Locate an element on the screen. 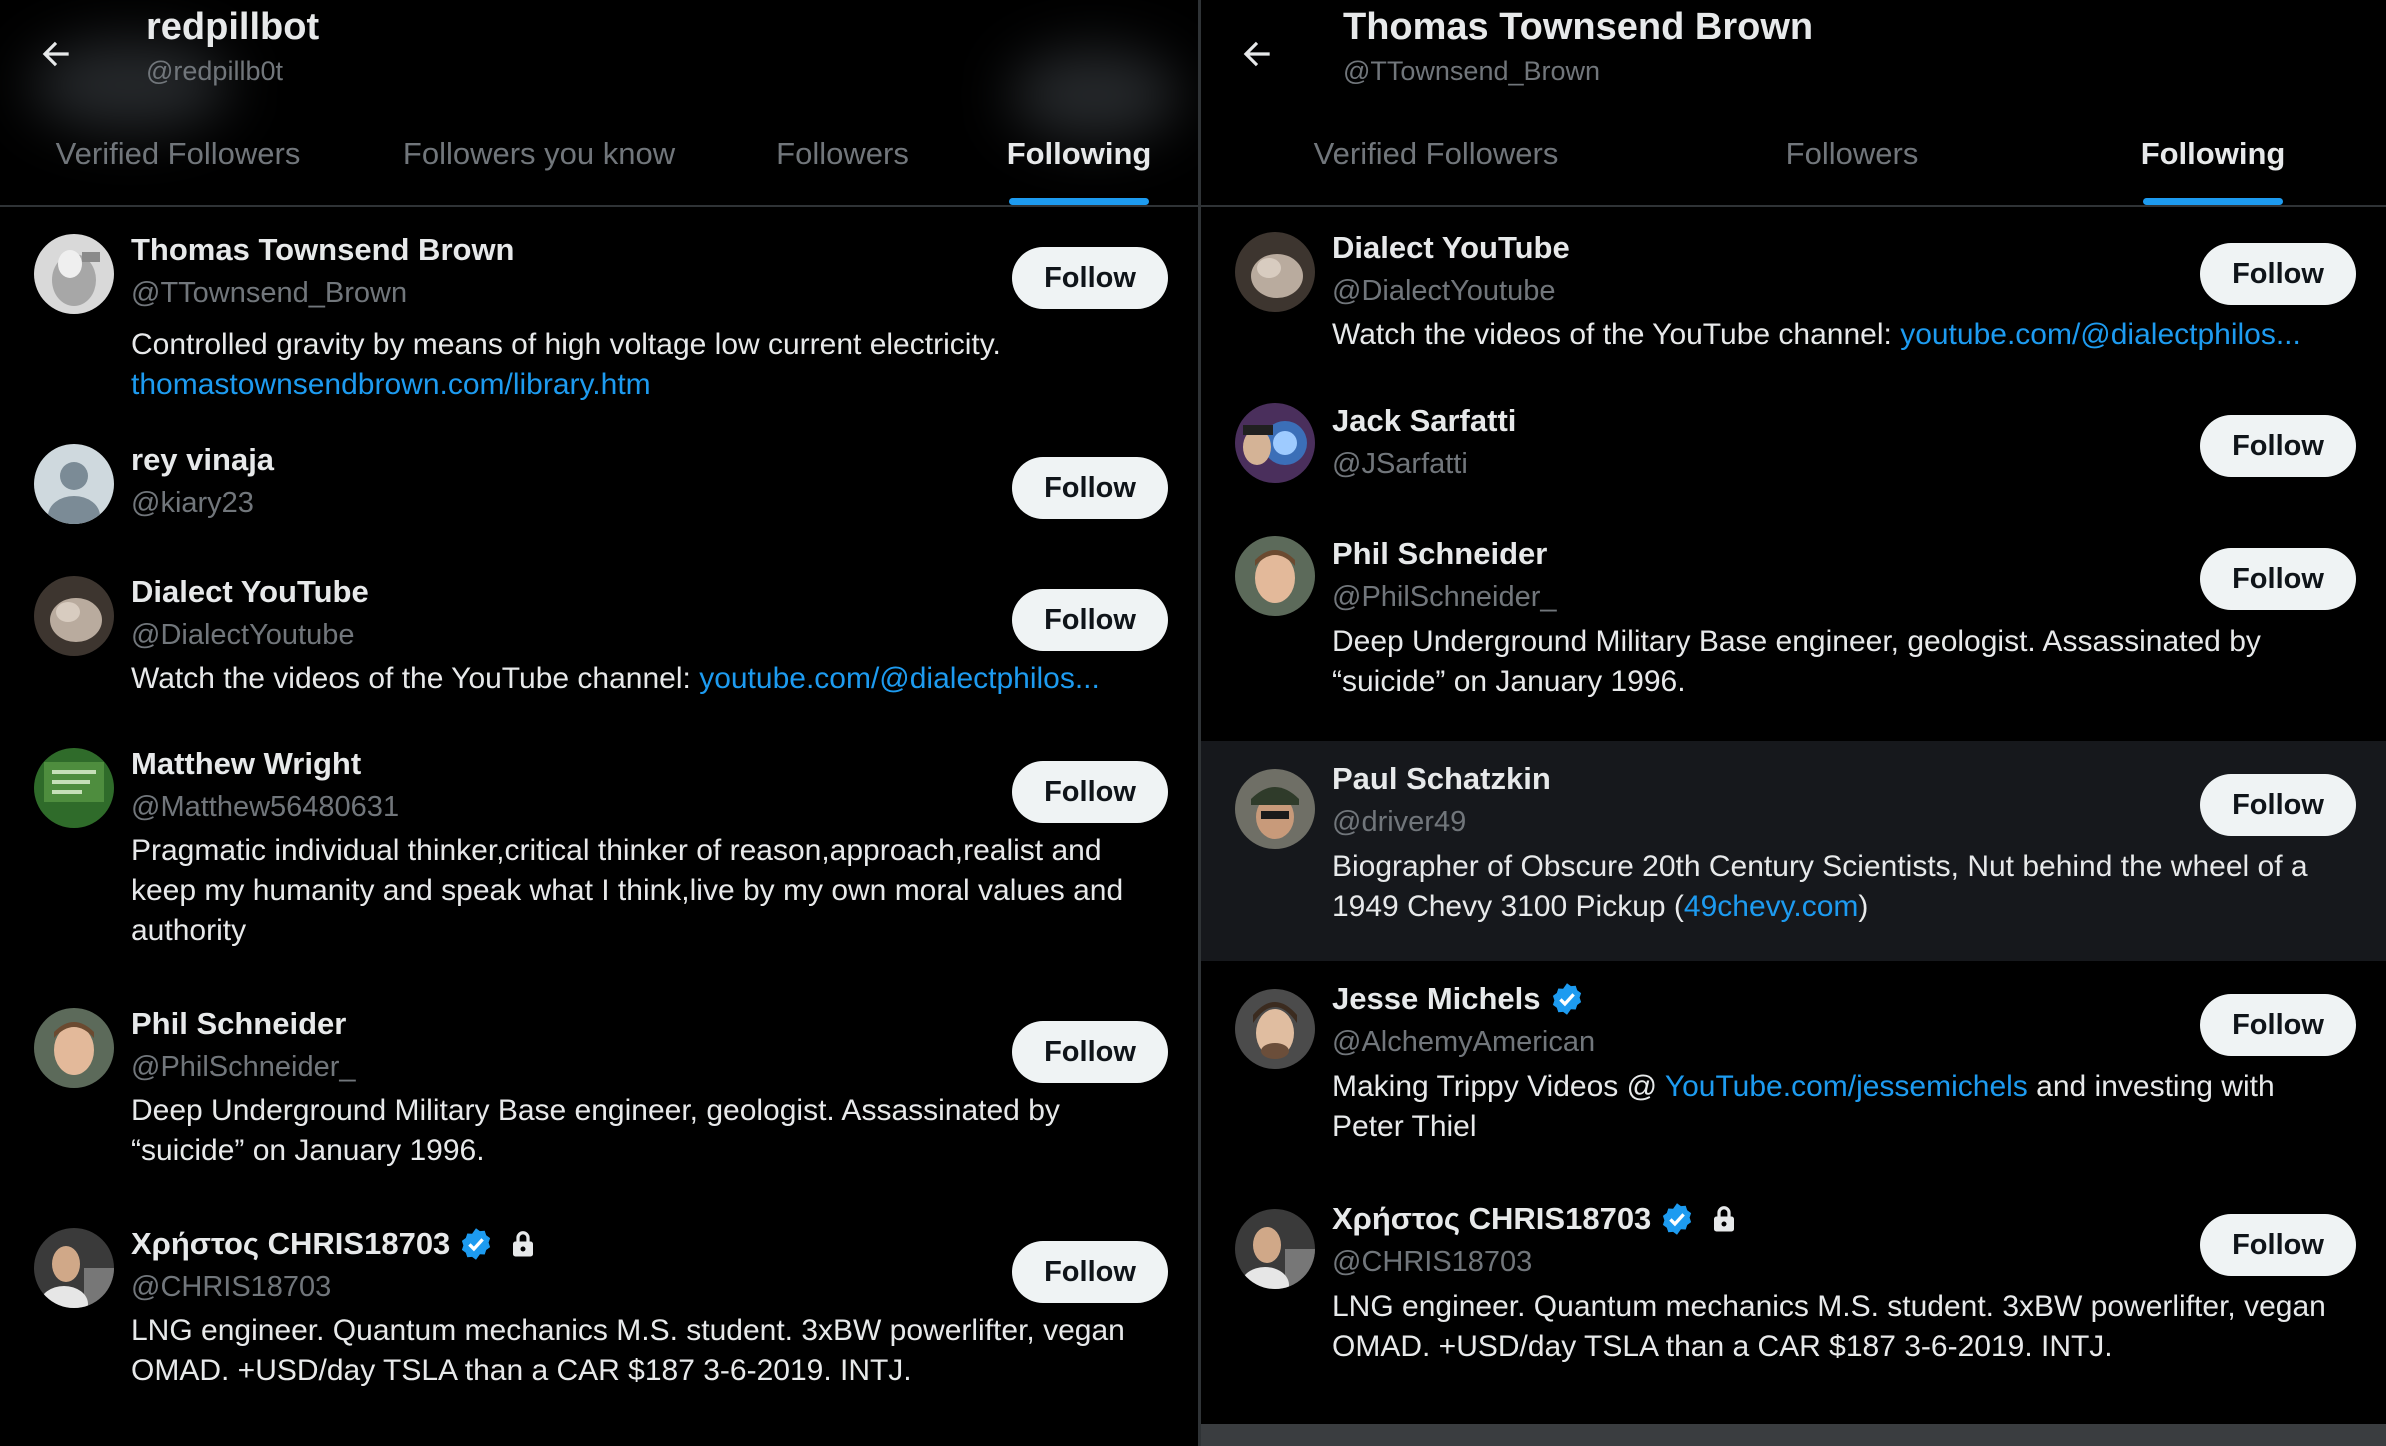  user-handle: @CHRIS18703 is located at coordinates (231, 1287).